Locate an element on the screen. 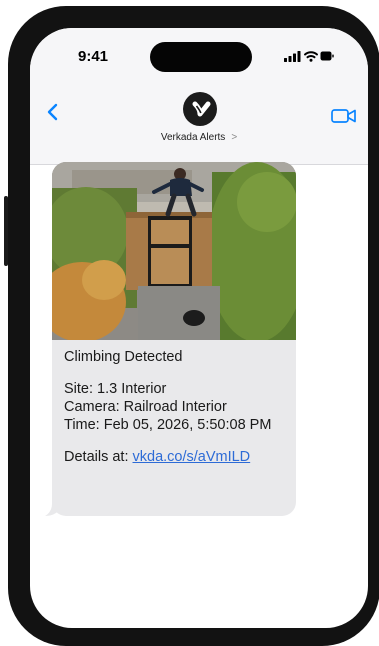 The height and width of the screenshot is (646, 379). contact-name-row: Verkada Alerts > is located at coordinates (199, 137).